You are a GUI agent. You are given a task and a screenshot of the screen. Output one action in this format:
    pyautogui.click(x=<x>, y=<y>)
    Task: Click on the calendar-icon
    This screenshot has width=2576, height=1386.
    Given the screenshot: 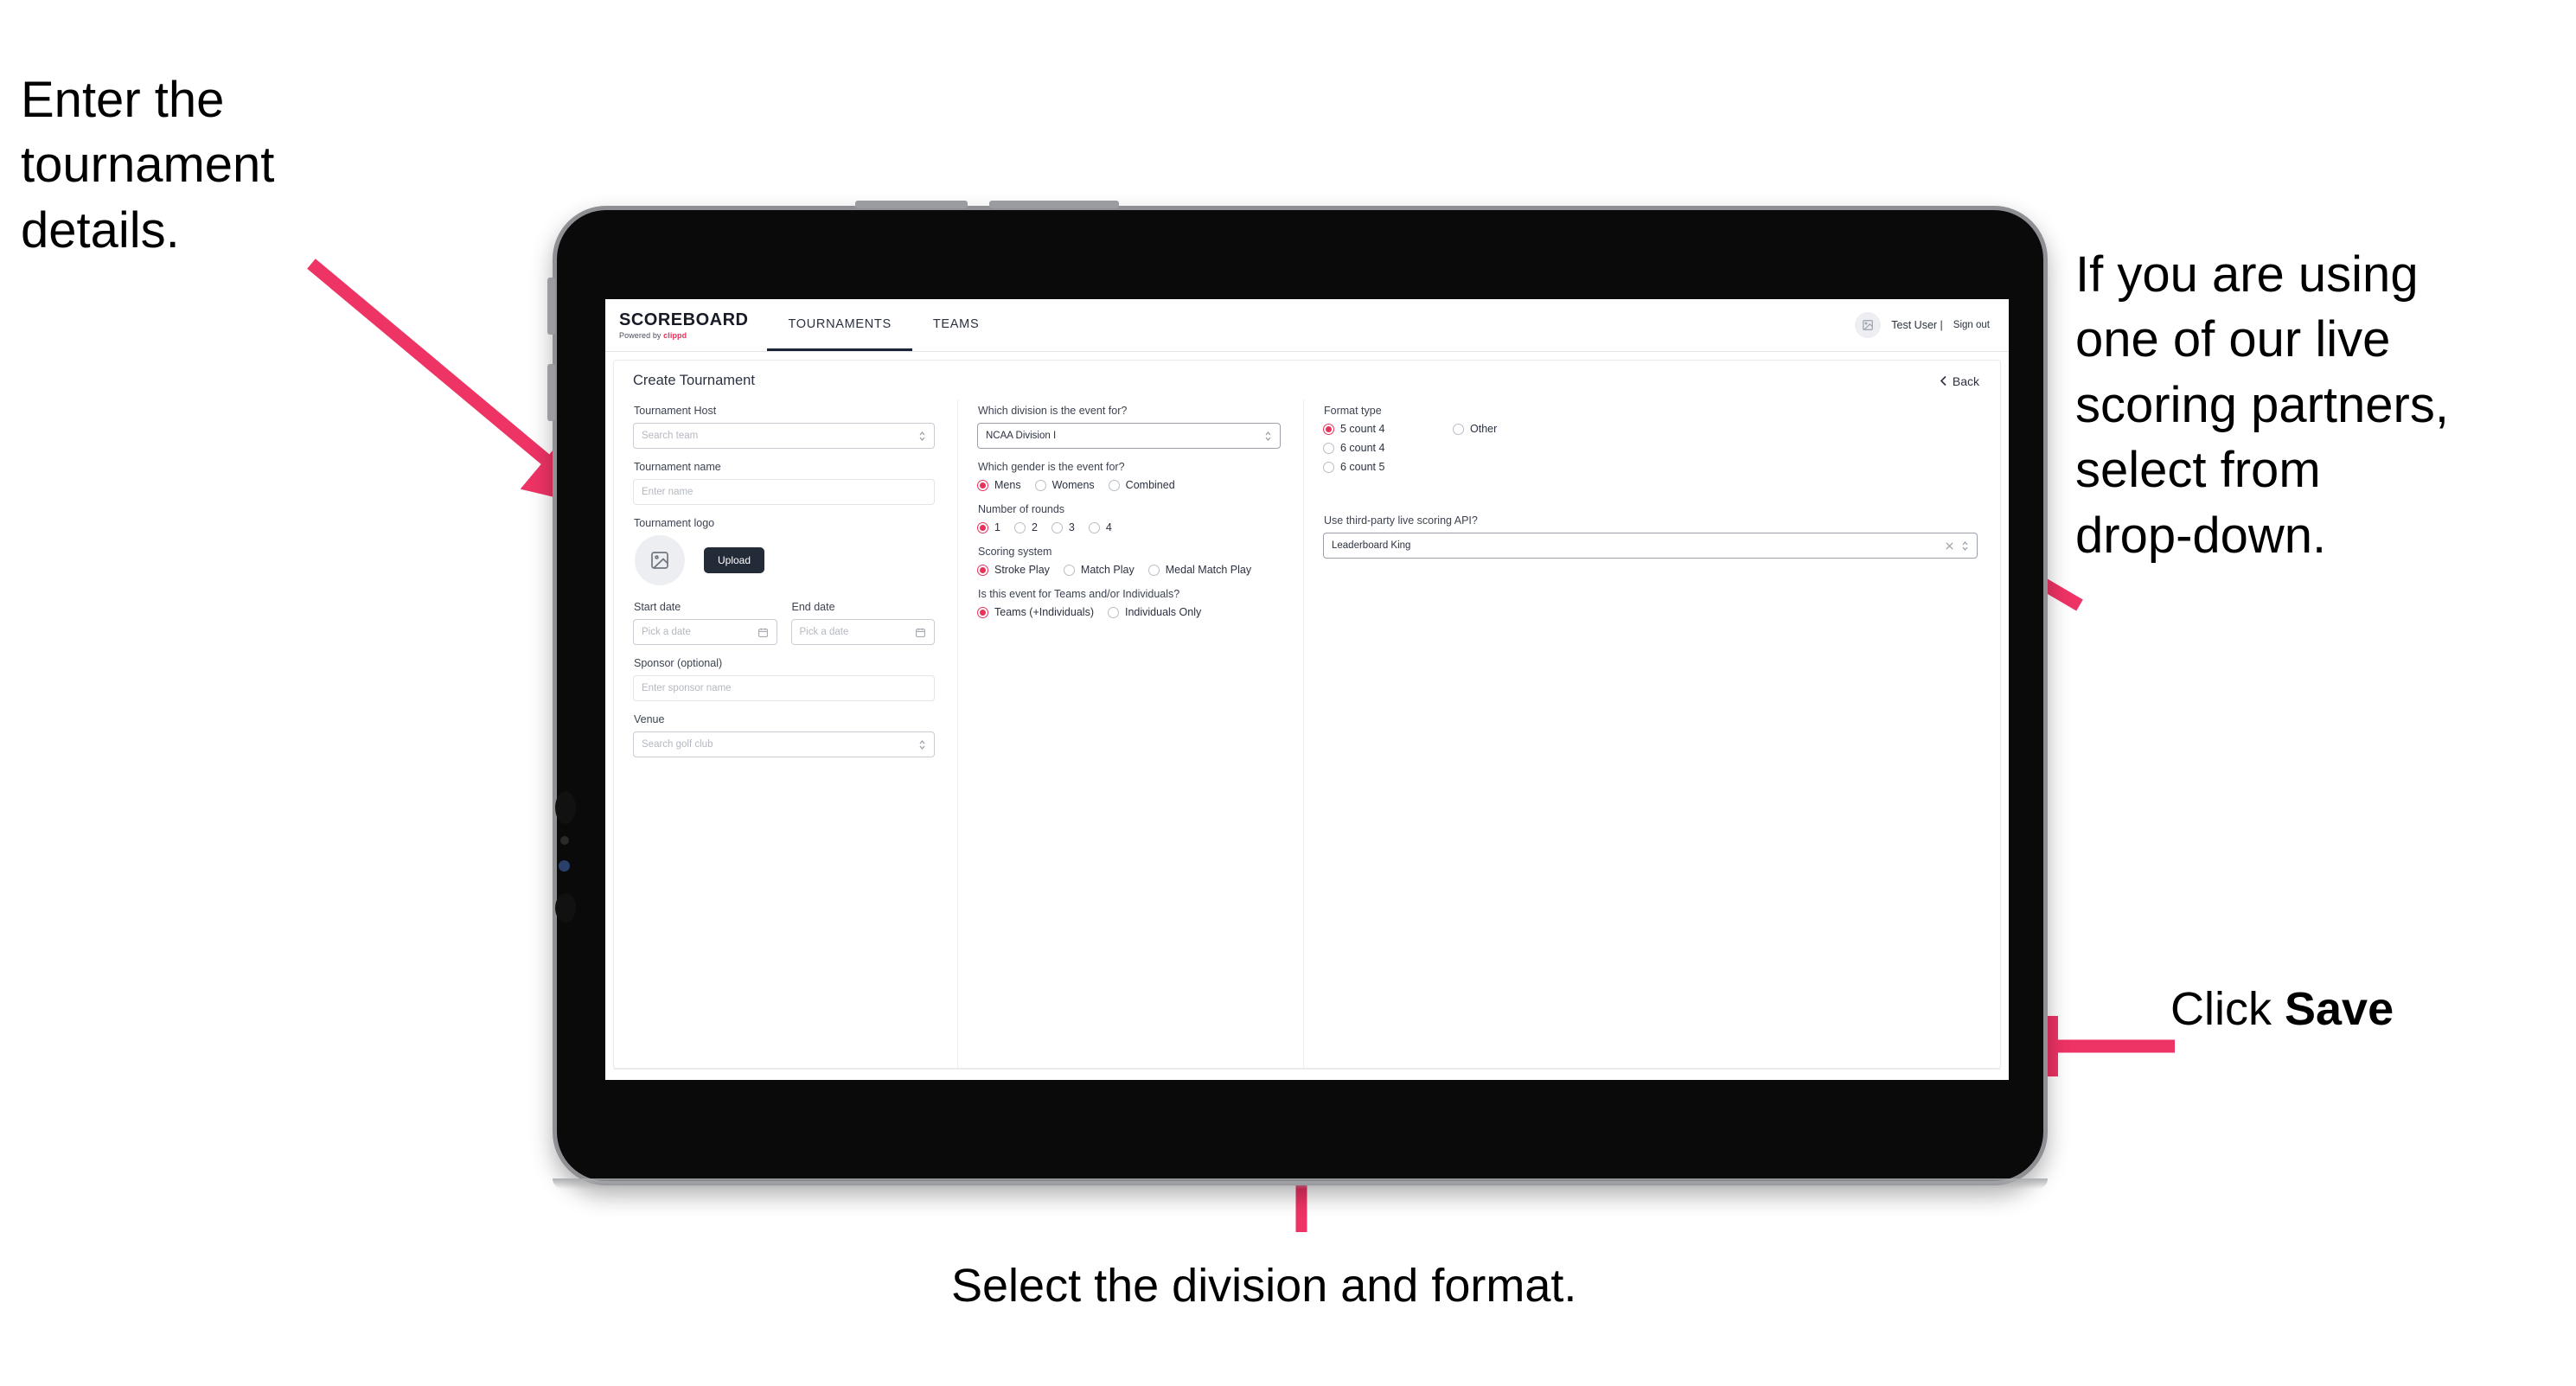 What is the action you would take?
    pyautogui.click(x=921, y=632)
    